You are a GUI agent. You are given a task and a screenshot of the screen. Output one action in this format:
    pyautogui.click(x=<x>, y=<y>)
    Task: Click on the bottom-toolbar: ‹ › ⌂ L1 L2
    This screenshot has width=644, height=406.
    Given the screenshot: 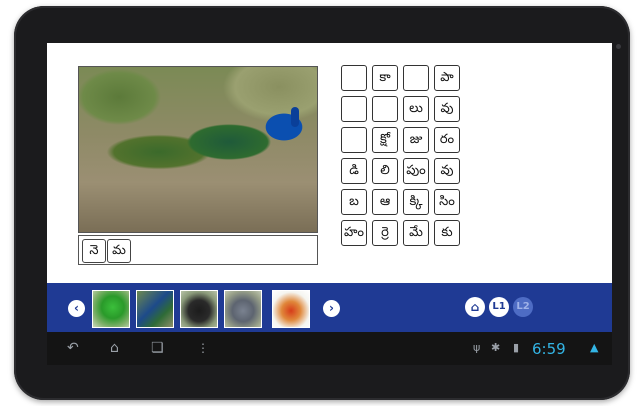 What is the action you would take?
    pyautogui.click(x=329, y=307)
    